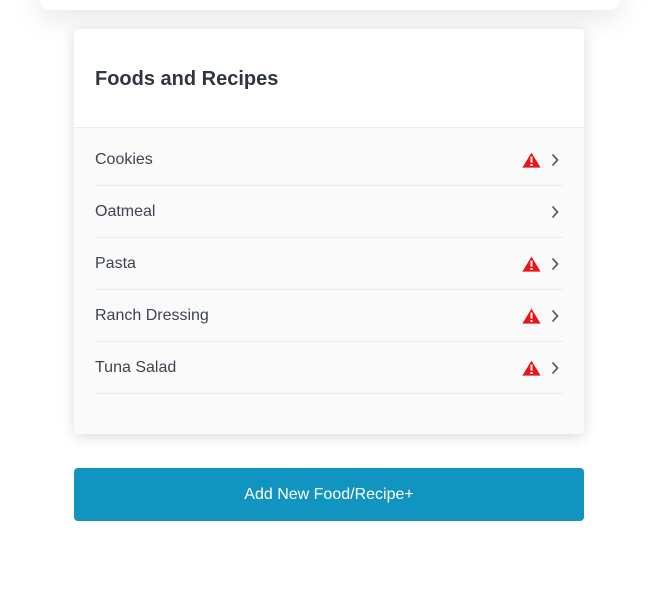  I want to click on previous-card-edge, so click(330, 5).